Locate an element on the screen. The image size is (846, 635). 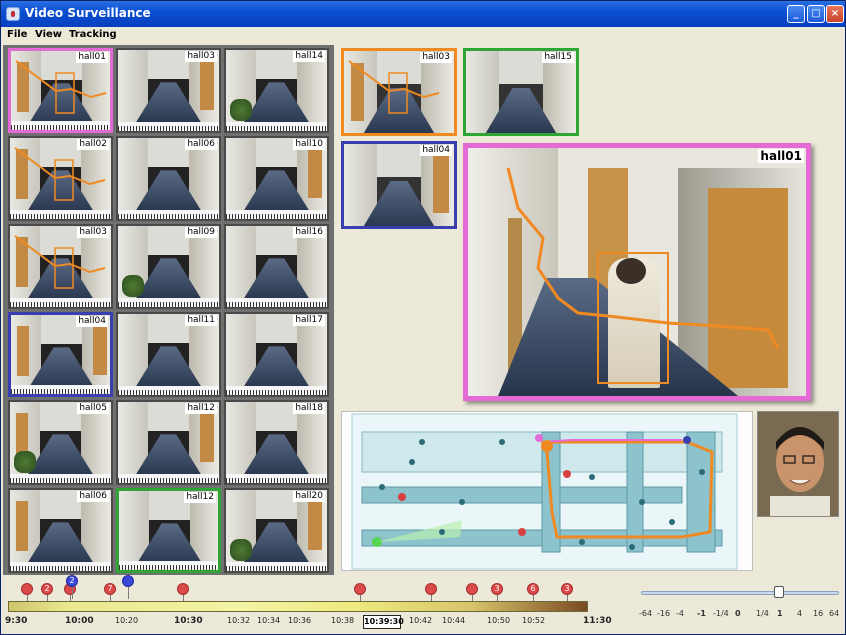
face-image is located at coordinates (798, 464).